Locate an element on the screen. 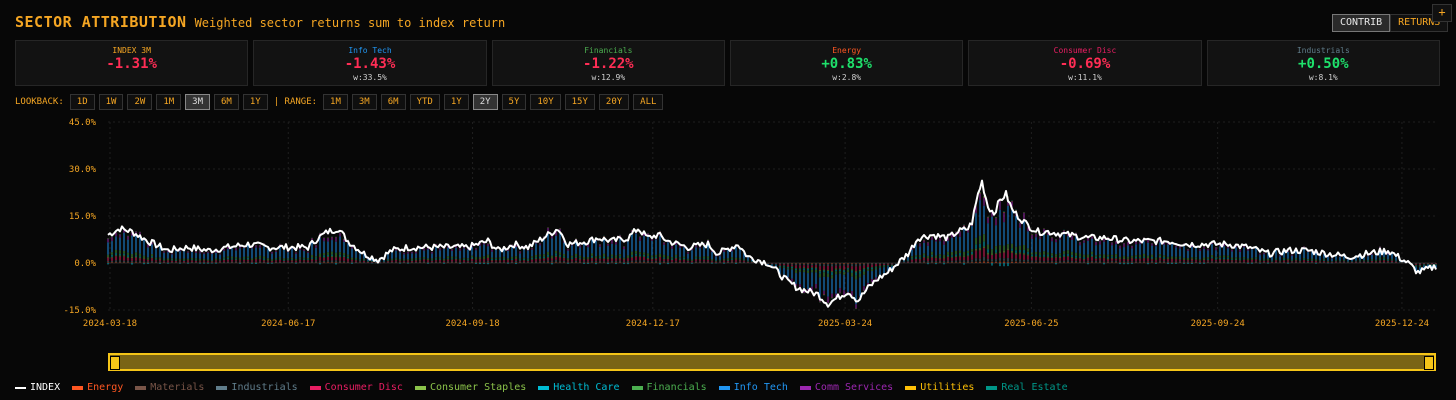  range-button-6m: 6M is located at coordinates (393, 102).